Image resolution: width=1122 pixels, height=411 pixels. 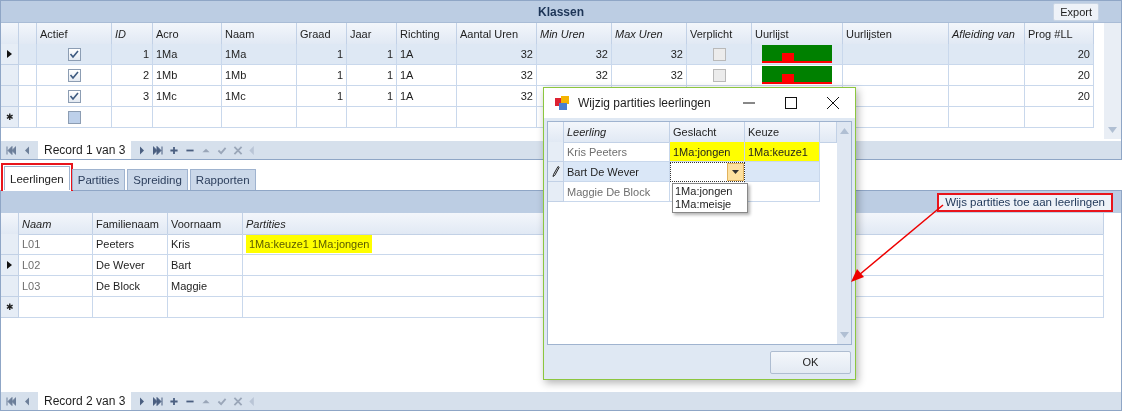 What do you see at coordinates (497, 34) in the screenshot?
I see `column-header: Aantal Uren` at bounding box center [497, 34].